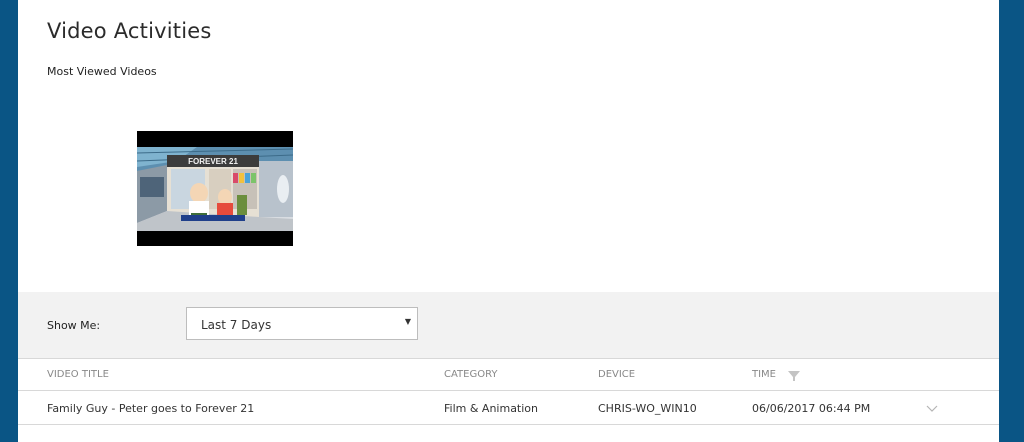 The height and width of the screenshot is (442, 1024). I want to click on chevron-down-icon, so click(932, 409).